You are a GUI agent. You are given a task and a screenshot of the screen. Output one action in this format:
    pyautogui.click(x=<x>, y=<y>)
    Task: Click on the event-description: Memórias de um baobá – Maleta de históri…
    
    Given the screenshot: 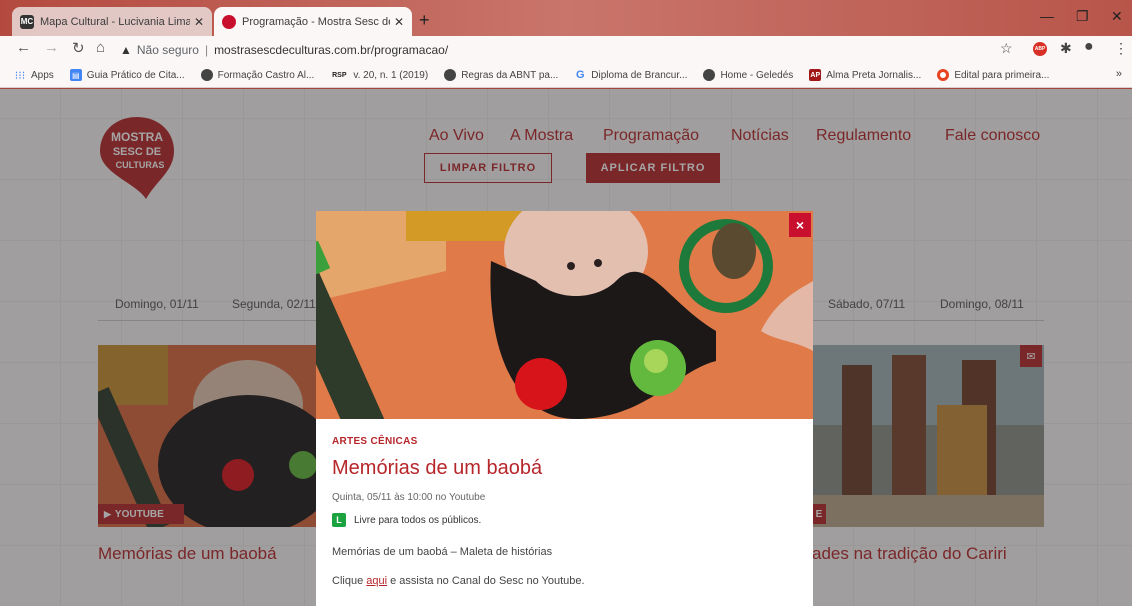 What is the action you would take?
    pyautogui.click(x=442, y=552)
    